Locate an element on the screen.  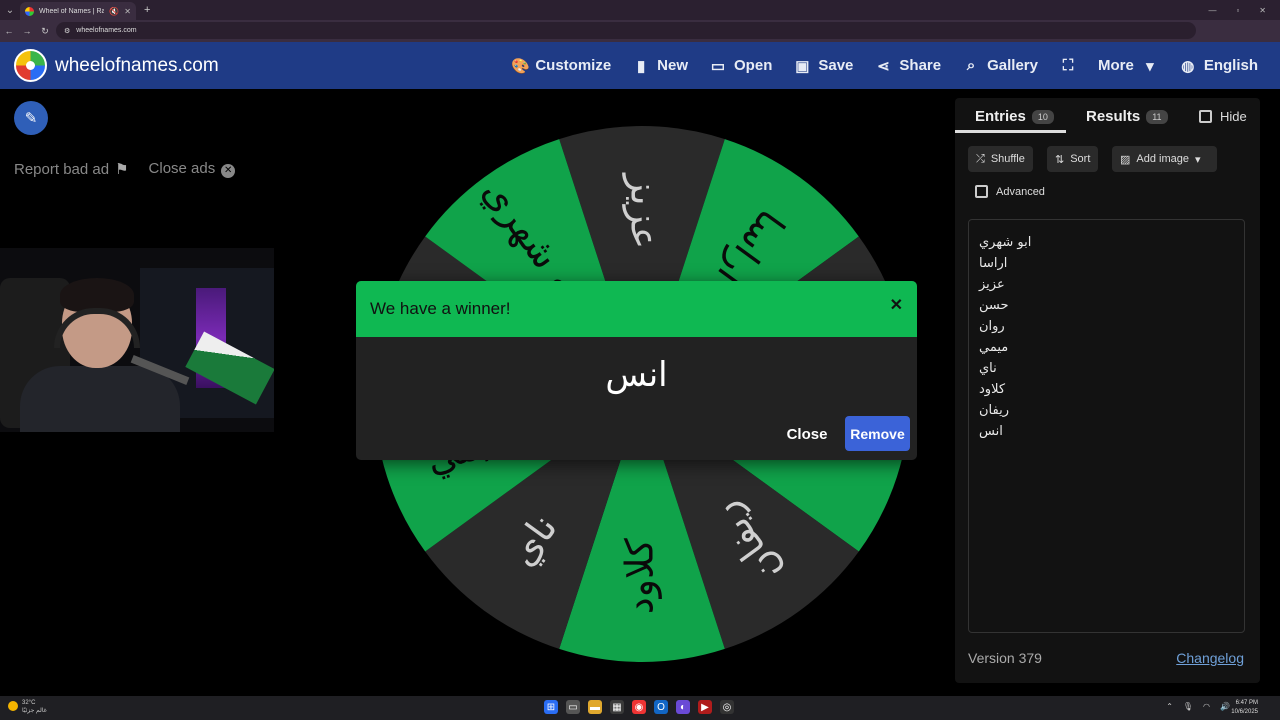
palette-icon: 🎨 is located at coordinates (521, 66).